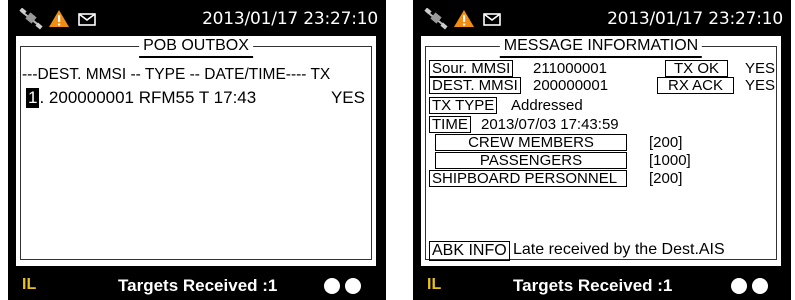 The height and width of the screenshot is (300, 795). What do you see at coordinates (33, 98) in the screenshot?
I see `row-index: 1` at bounding box center [33, 98].